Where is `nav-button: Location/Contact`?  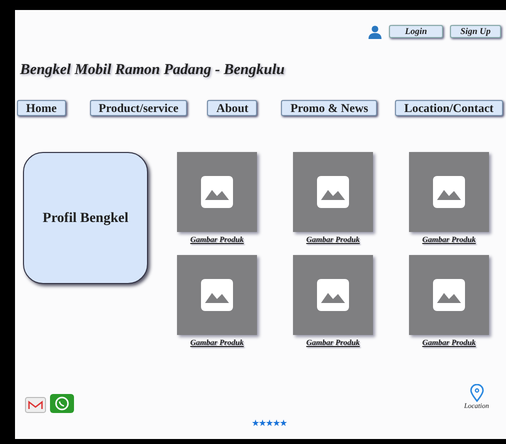
nav-button: Location/Contact is located at coordinates (449, 108).